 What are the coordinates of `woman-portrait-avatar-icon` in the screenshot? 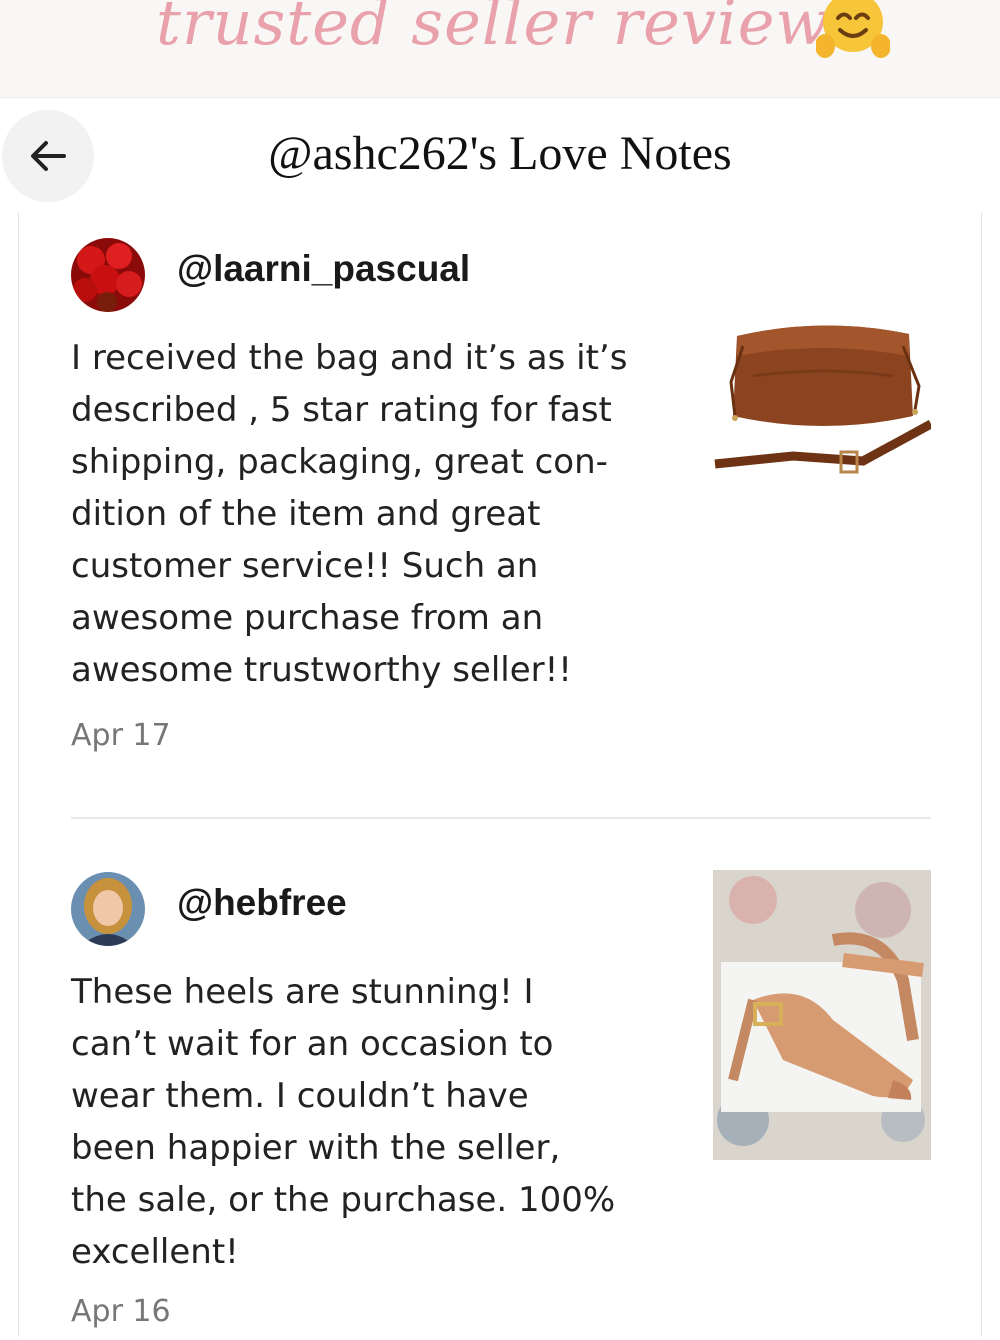 It's located at (108, 909).